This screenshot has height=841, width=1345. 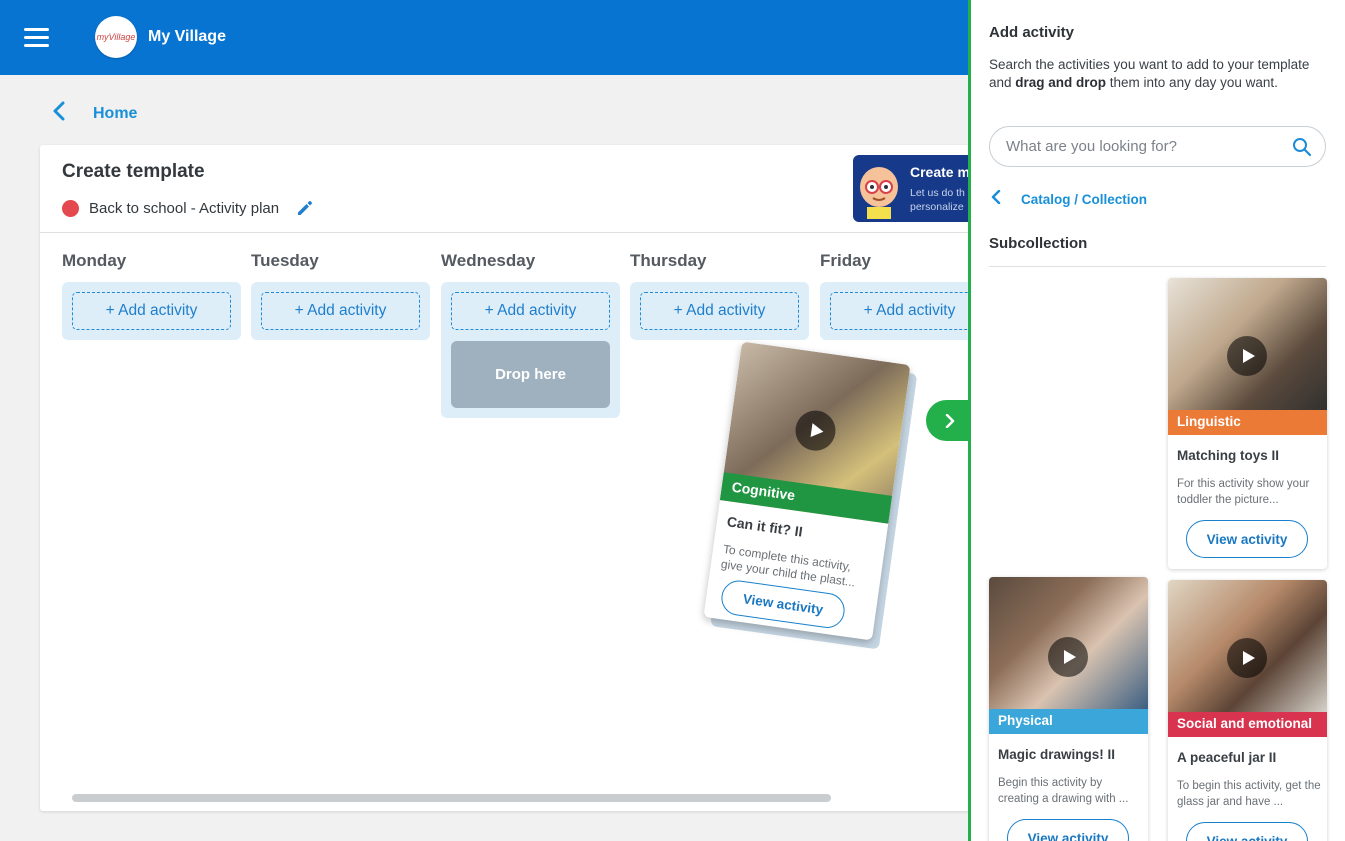 I want to click on menu-icon, so click(x=36, y=38).